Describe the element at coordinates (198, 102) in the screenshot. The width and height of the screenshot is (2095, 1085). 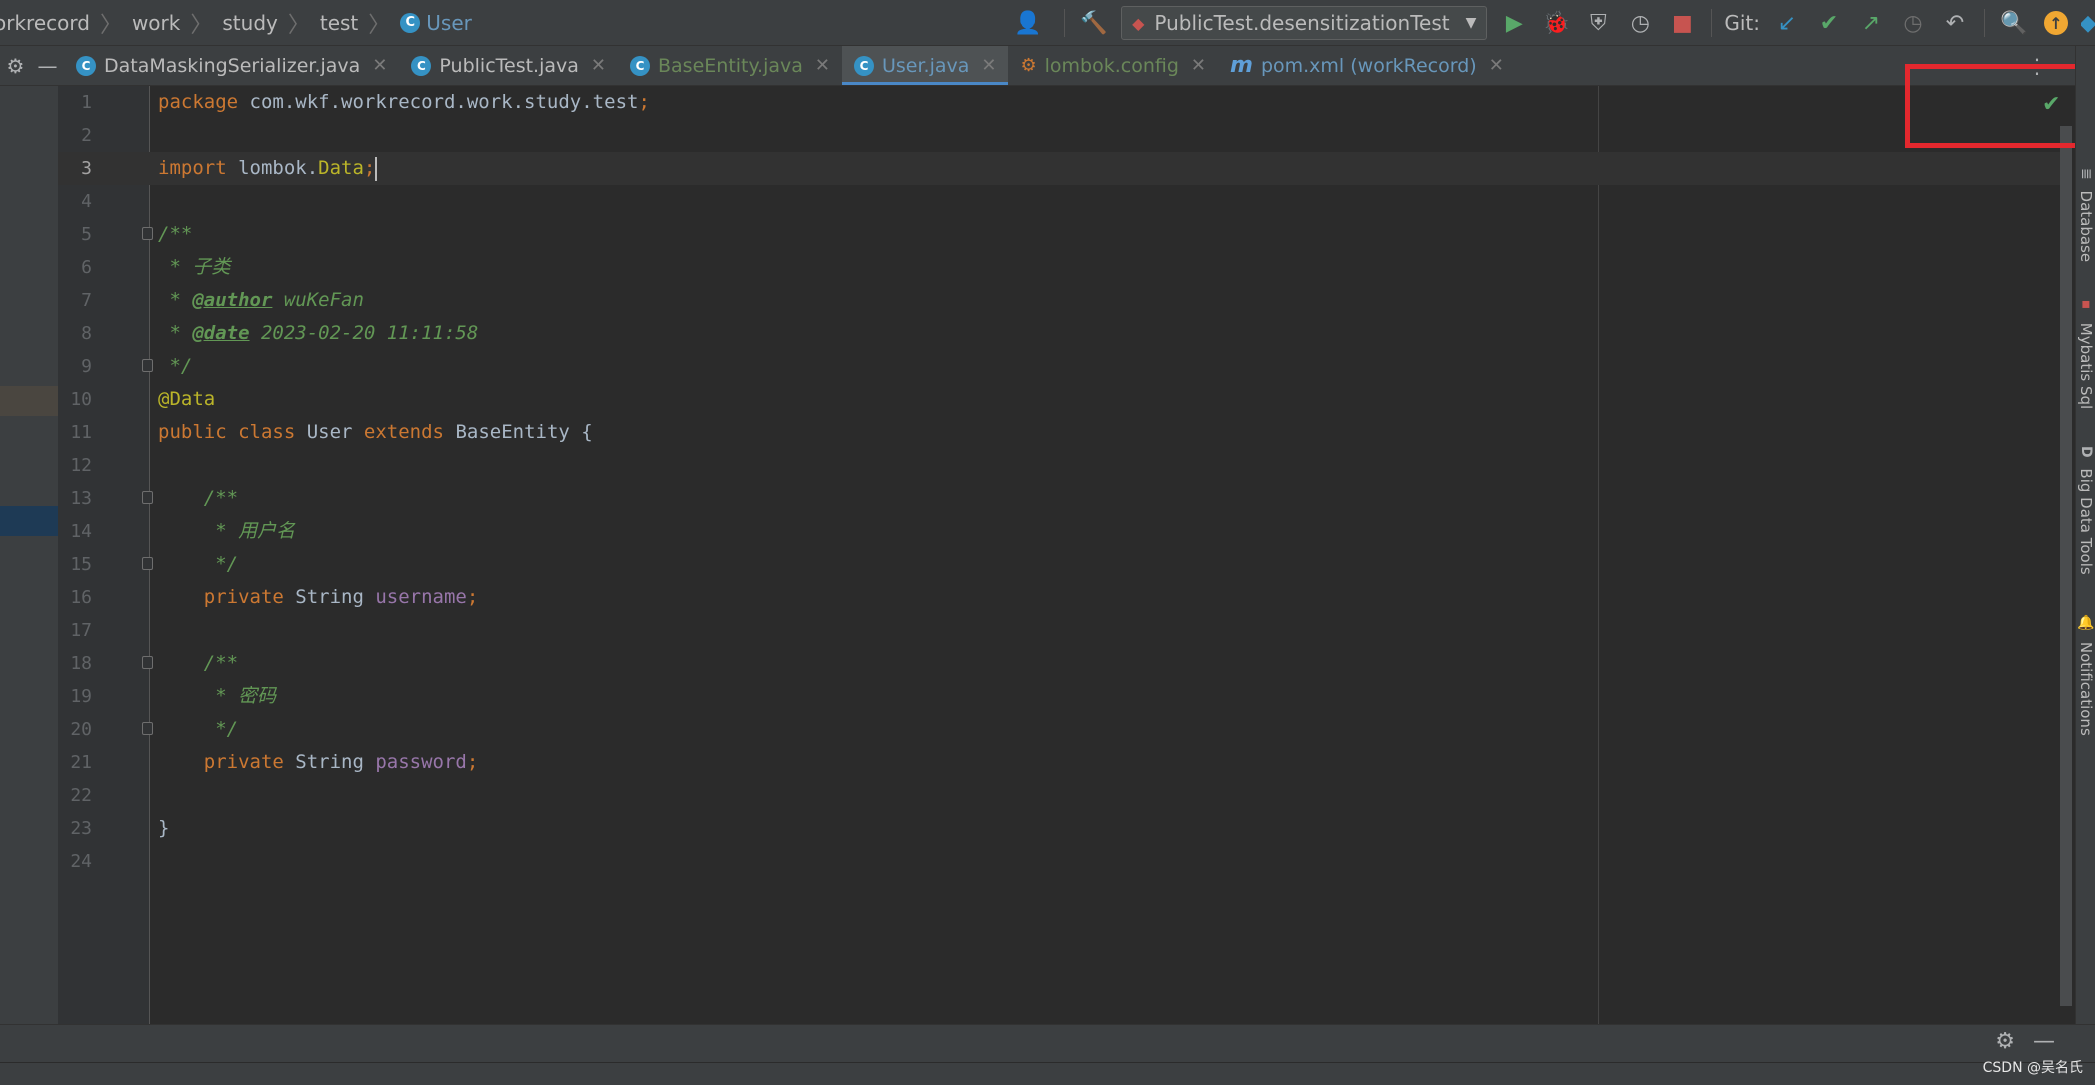
I see `keyword: package` at that location.